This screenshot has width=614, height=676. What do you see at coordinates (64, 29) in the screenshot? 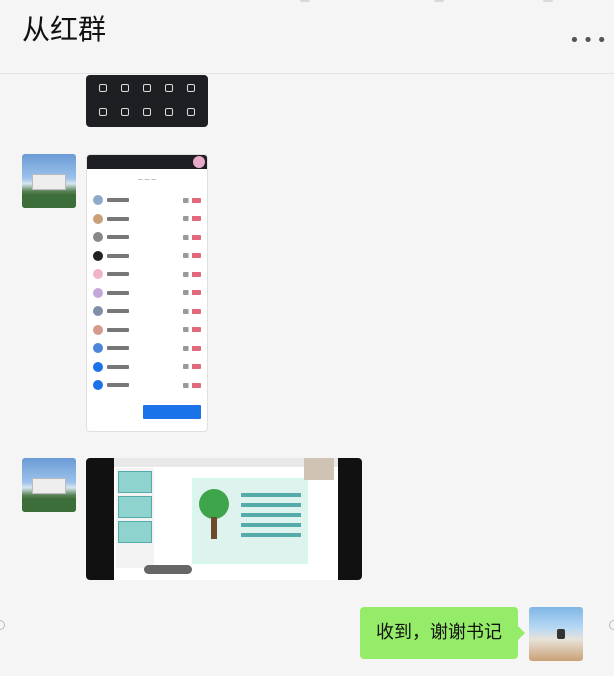
I see `chat-title: 从红群` at bounding box center [64, 29].